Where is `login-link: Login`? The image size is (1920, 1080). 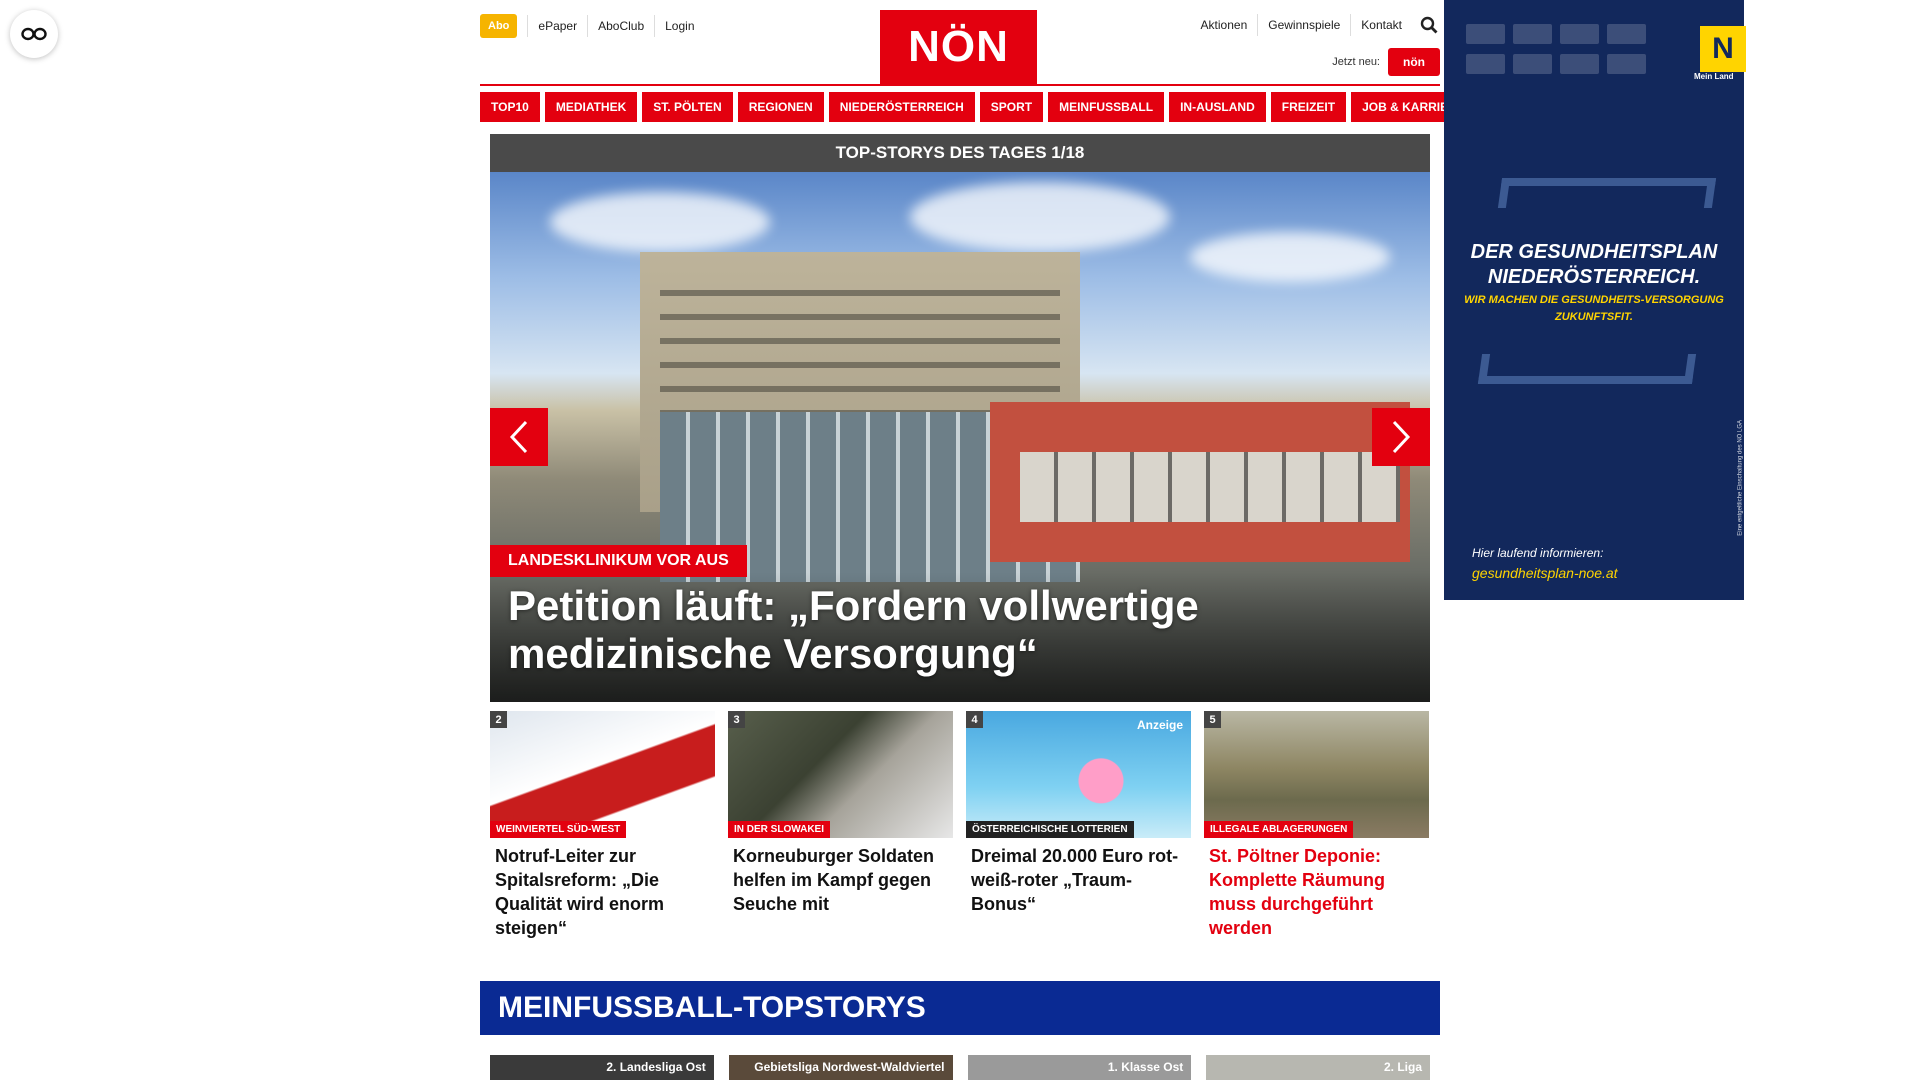 login-link: Login is located at coordinates (679, 26).